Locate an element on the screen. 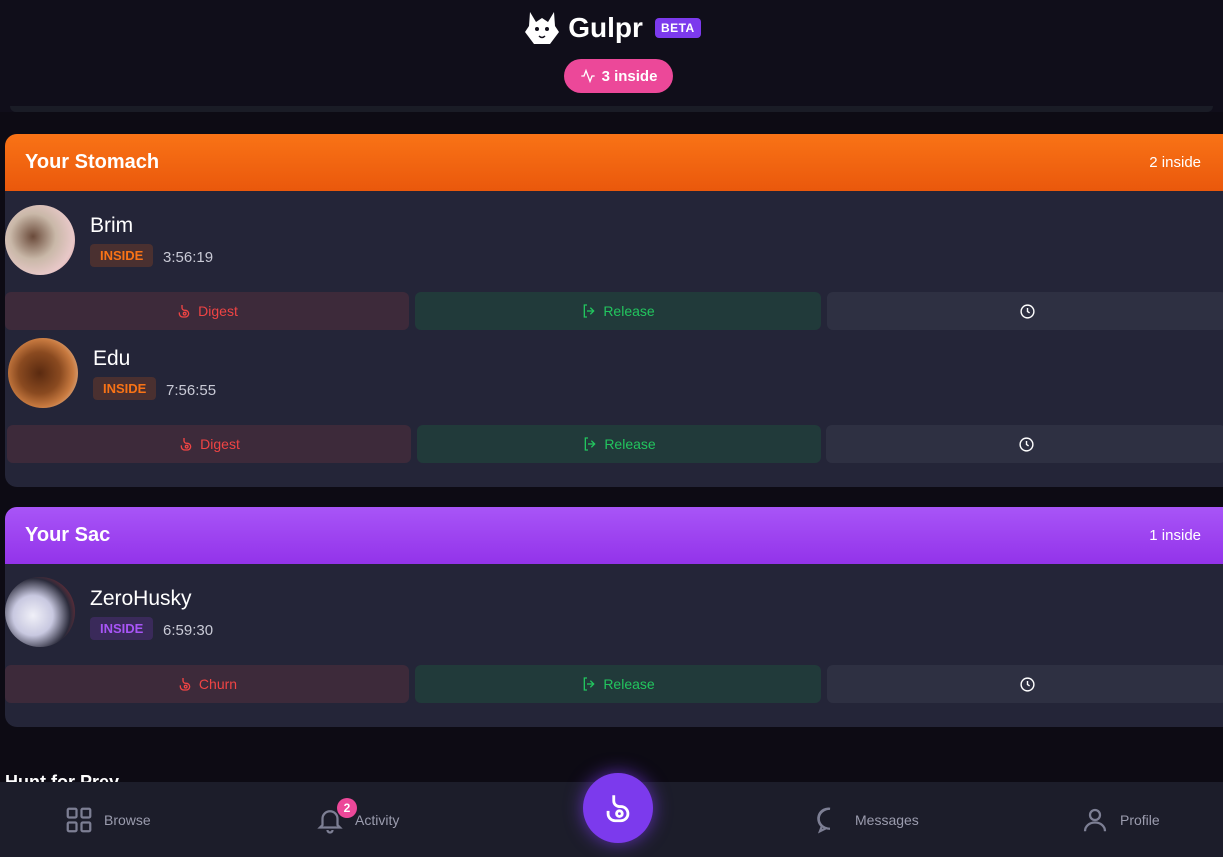 This screenshot has height=857, width=1223. nav-profile: Profile is located at coordinates (1120, 819).